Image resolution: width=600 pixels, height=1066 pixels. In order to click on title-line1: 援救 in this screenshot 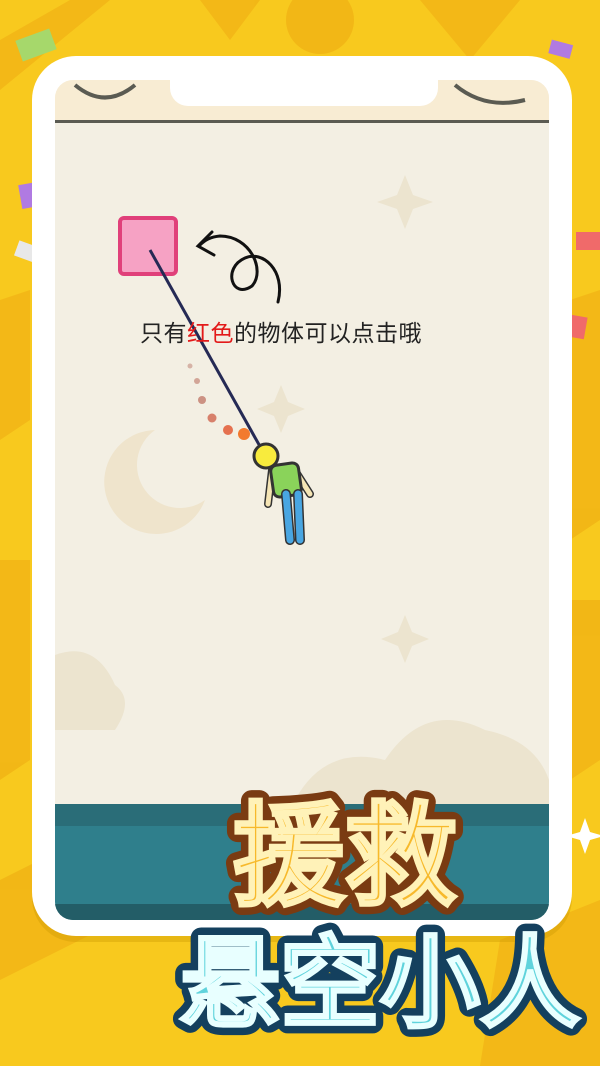, I will do `click(345, 857)`.